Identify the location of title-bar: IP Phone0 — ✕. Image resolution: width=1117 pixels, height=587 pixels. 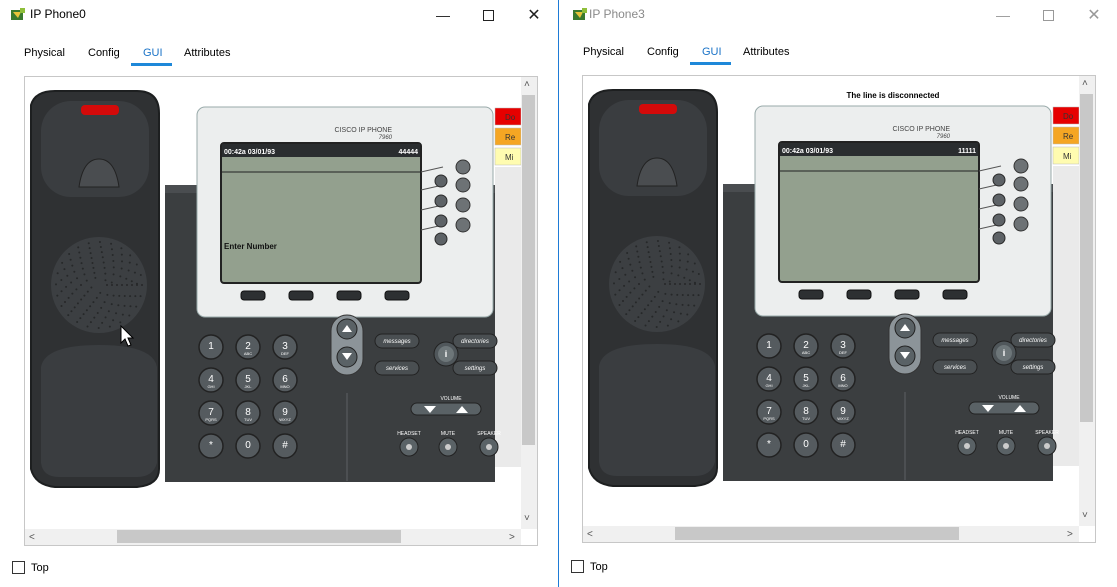
(279, 15).